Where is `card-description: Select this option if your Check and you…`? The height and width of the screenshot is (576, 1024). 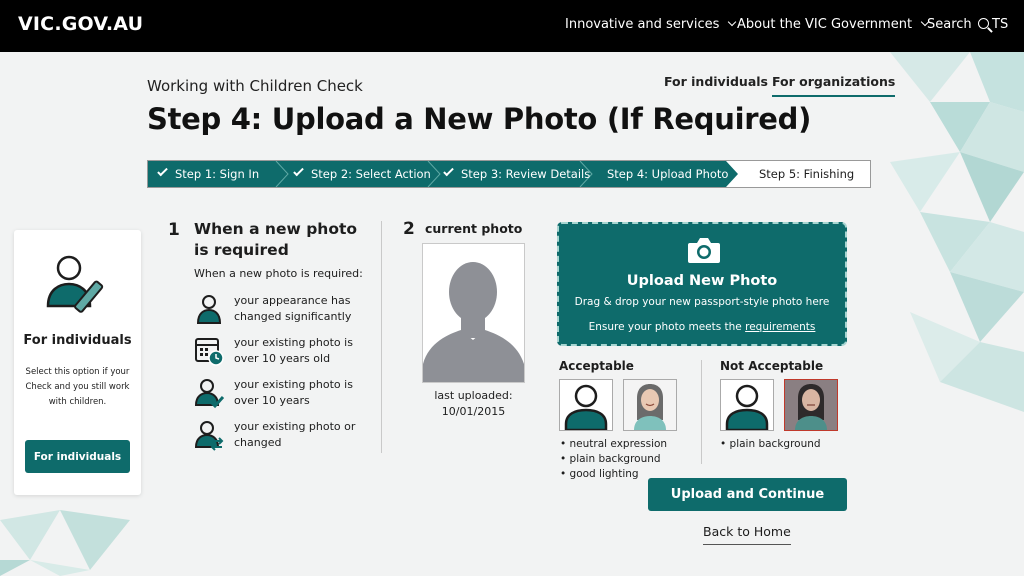 card-description: Select this option if your Check and you… is located at coordinates (77, 387).